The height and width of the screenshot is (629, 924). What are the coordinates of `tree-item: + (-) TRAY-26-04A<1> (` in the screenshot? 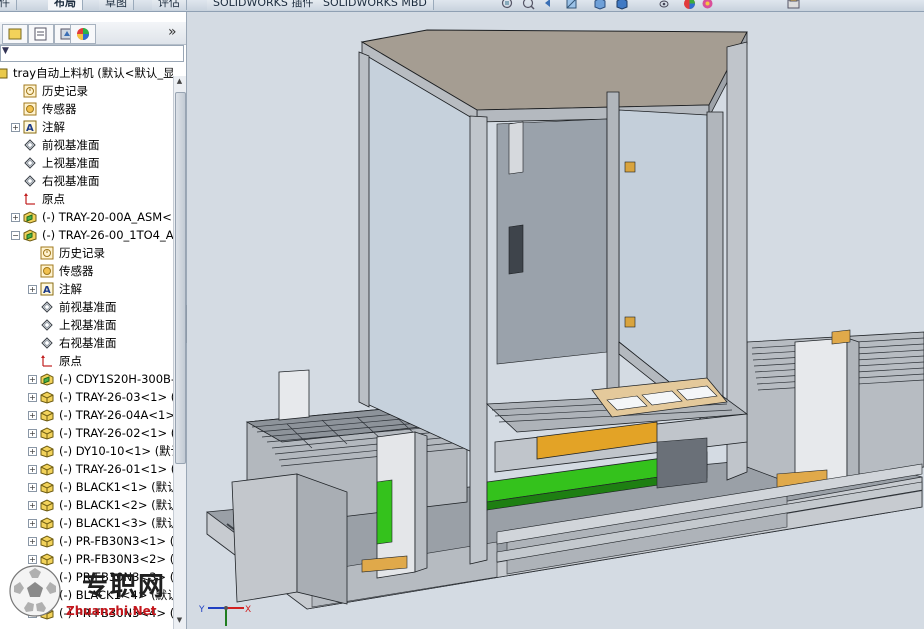 It's located at (86, 415).